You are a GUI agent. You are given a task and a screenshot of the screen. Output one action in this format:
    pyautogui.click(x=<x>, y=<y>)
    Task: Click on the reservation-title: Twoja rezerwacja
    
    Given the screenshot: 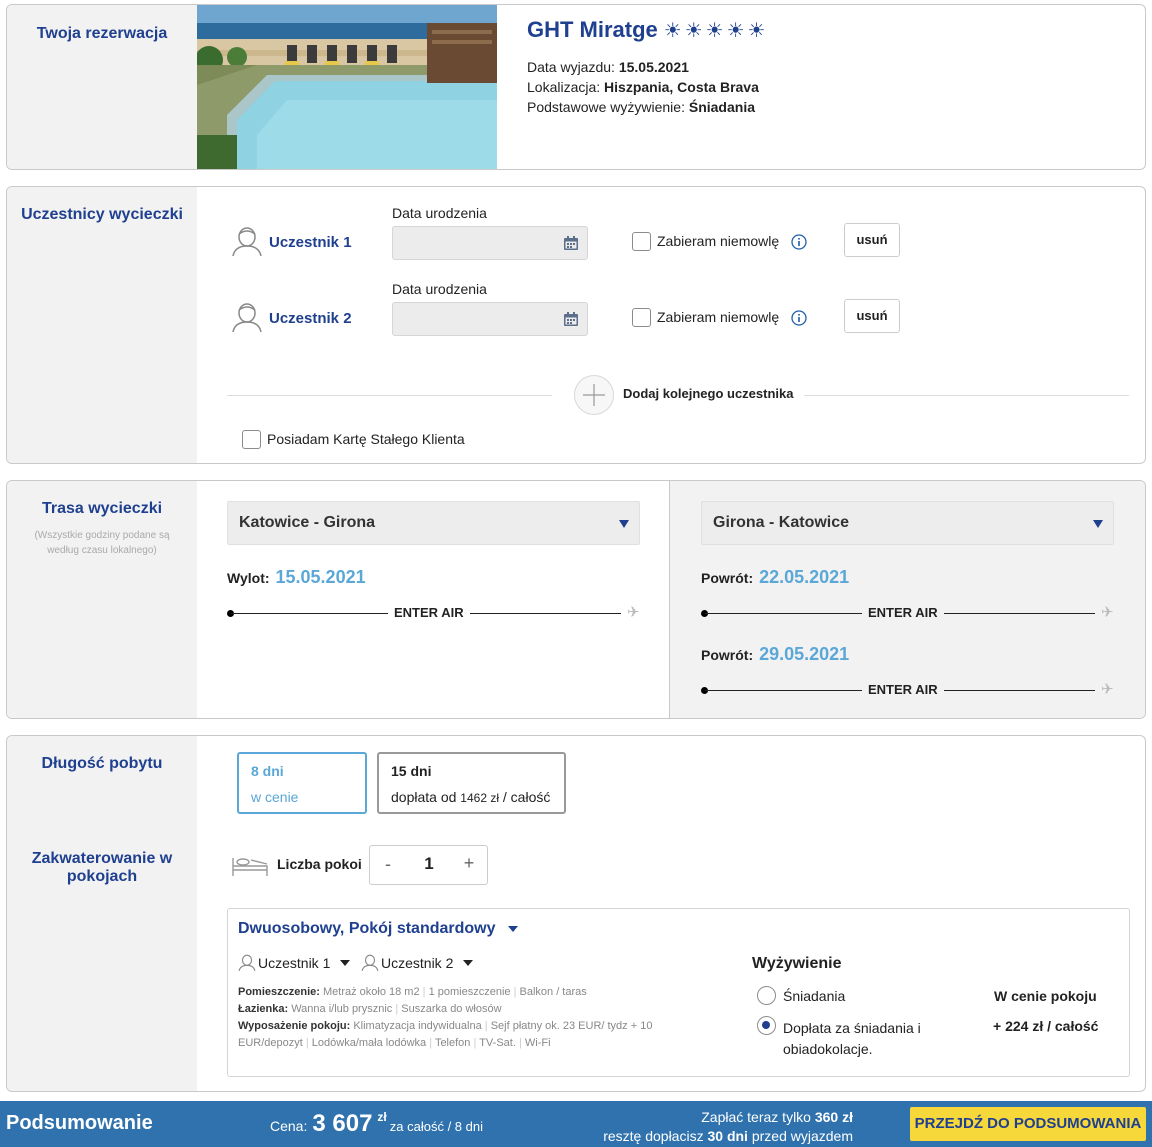 What is the action you would take?
    pyautogui.click(x=102, y=33)
    